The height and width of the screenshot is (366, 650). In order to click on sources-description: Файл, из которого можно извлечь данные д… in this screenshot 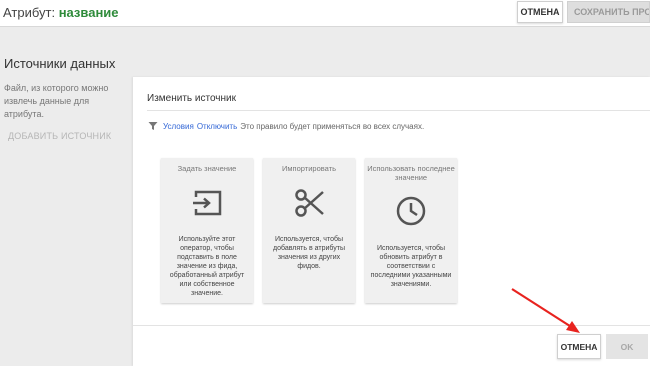, I will do `click(56, 101)`.